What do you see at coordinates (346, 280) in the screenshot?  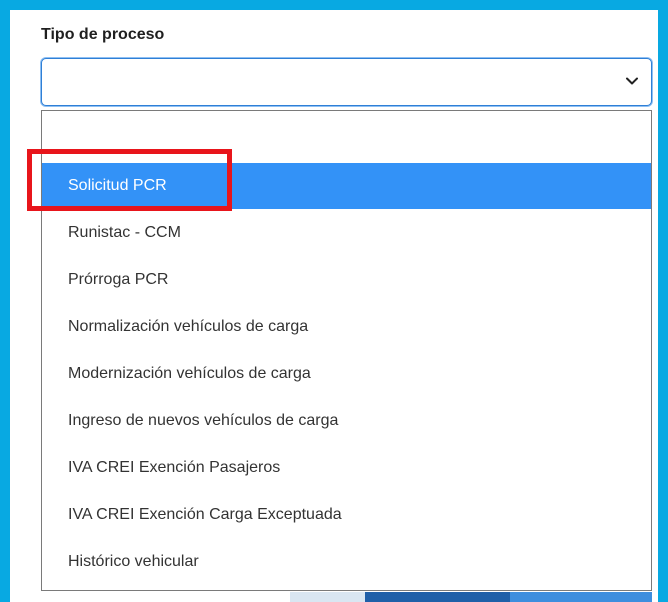 I see `dropdown-option-prorroga-pcr: Prórroga PCR` at bounding box center [346, 280].